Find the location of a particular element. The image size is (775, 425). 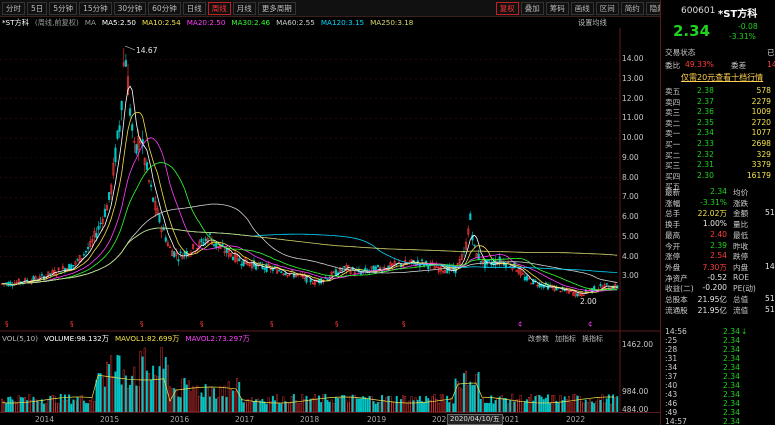

price-tick: 3.00 is located at coordinates (630, 276).